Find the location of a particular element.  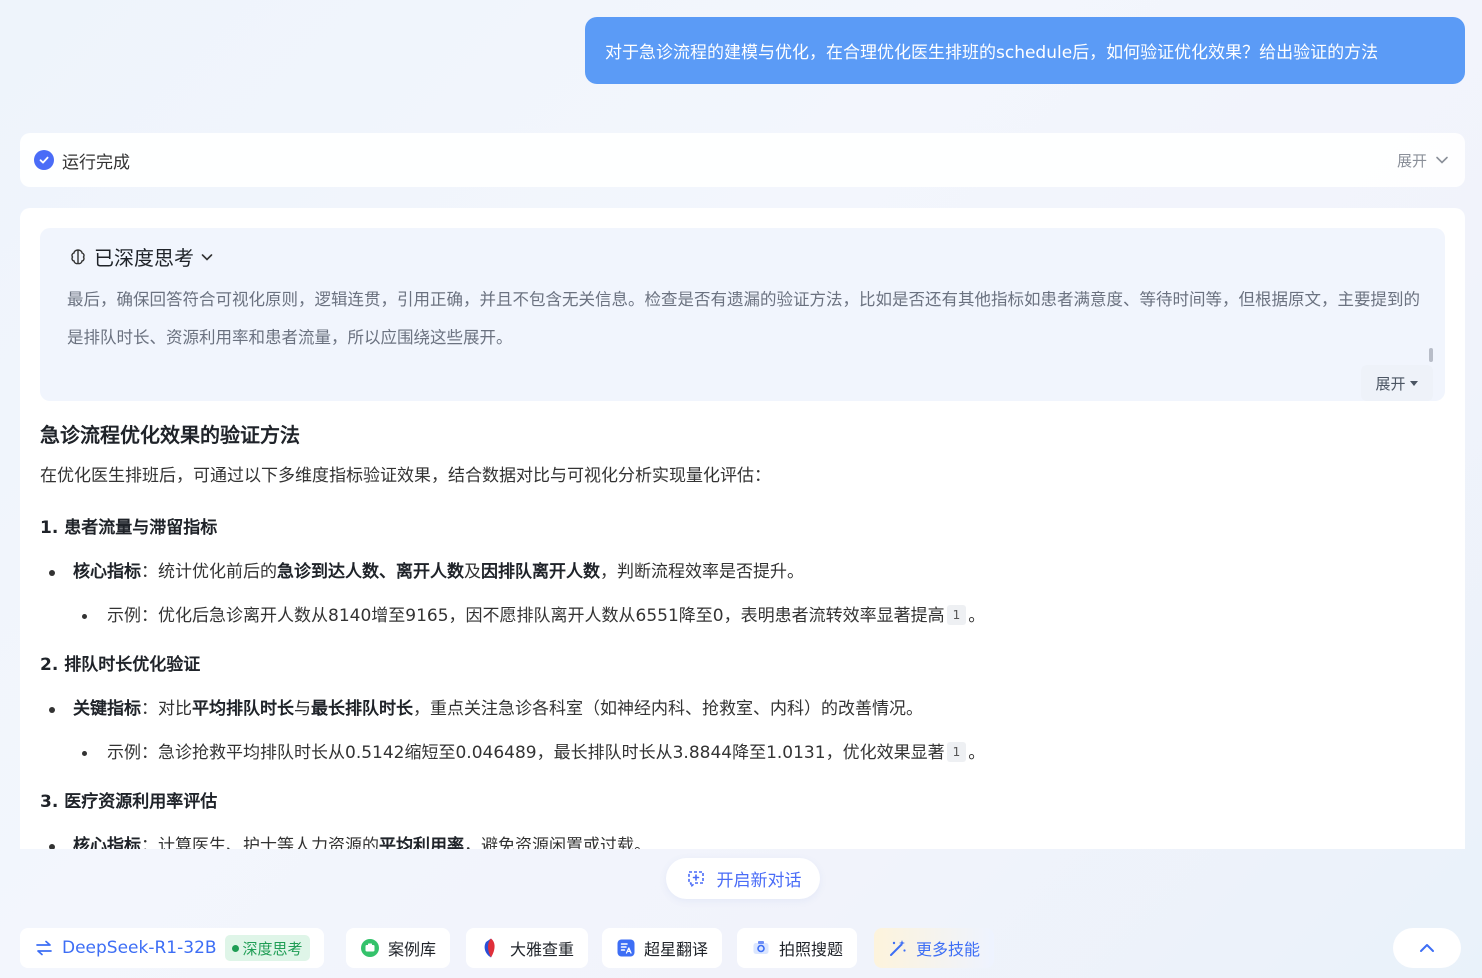

run-status-label: 运行完成 is located at coordinates (96, 162).